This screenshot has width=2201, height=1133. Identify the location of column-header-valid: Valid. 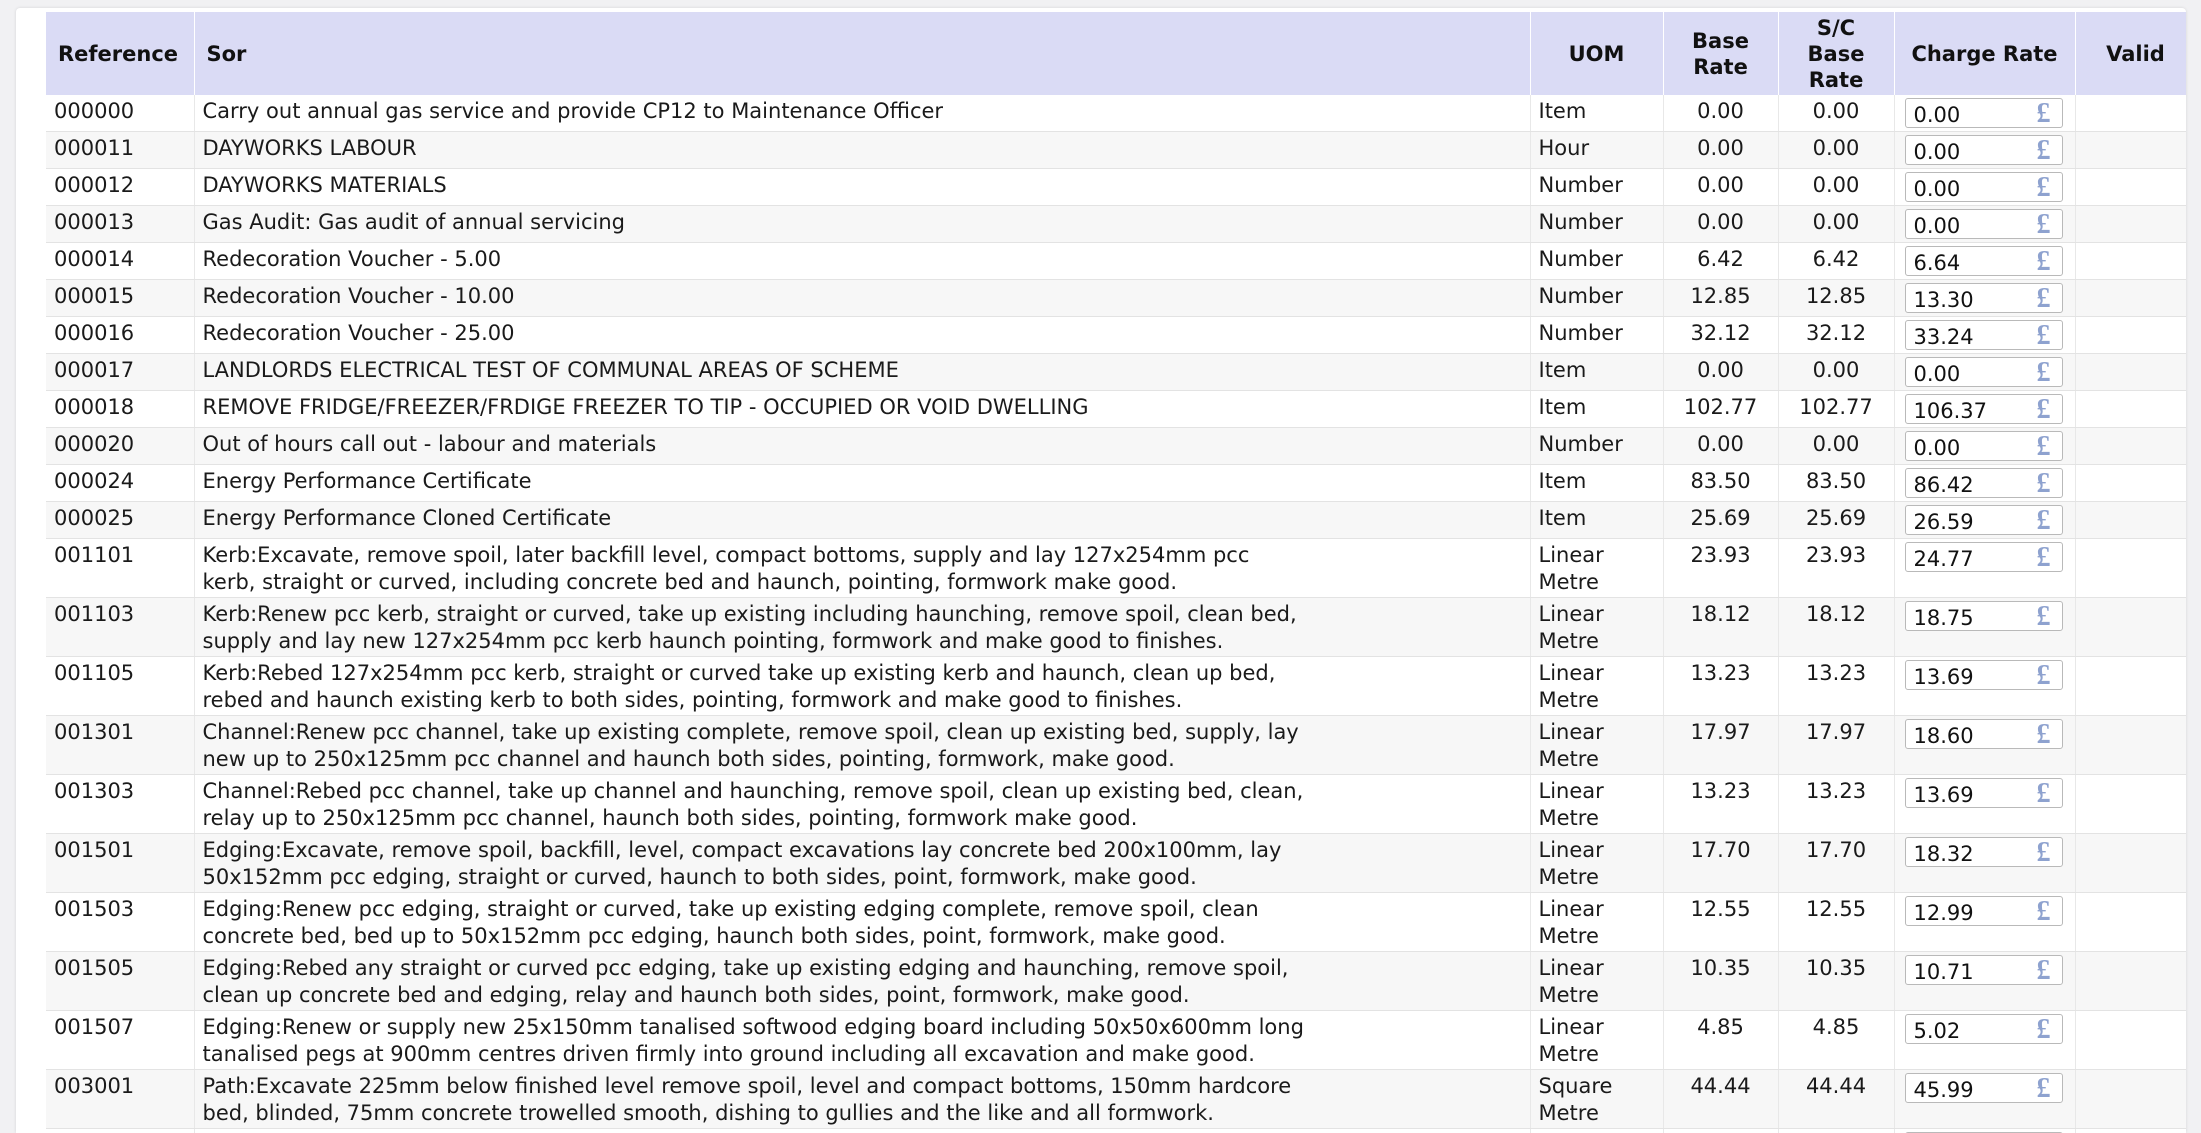
(2130, 53).